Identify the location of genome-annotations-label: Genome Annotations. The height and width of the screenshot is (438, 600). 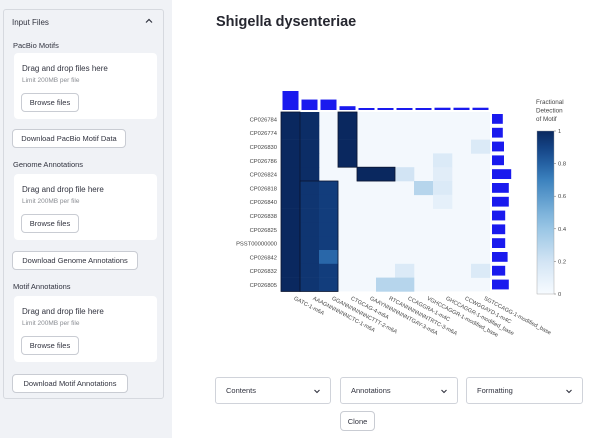
(48, 164).